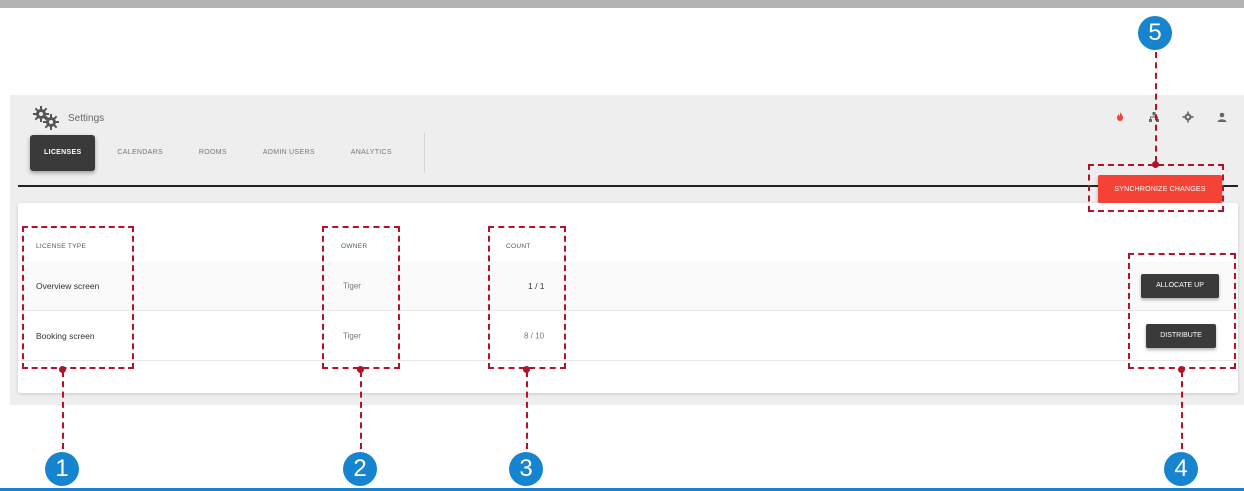 The height and width of the screenshot is (491, 1244). What do you see at coordinates (63, 153) in the screenshot?
I see `tab-licenses: LICENSES` at bounding box center [63, 153].